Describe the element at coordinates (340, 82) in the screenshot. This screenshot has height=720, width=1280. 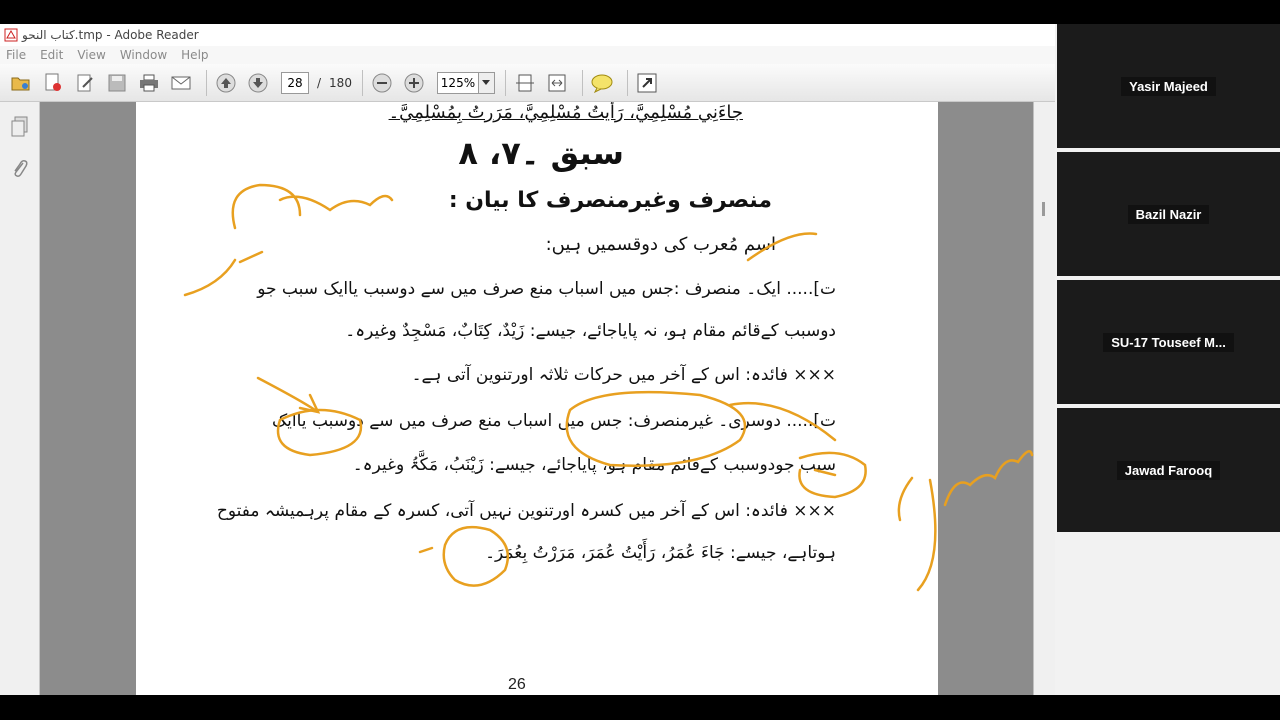
I see `page-total: 180` at that location.